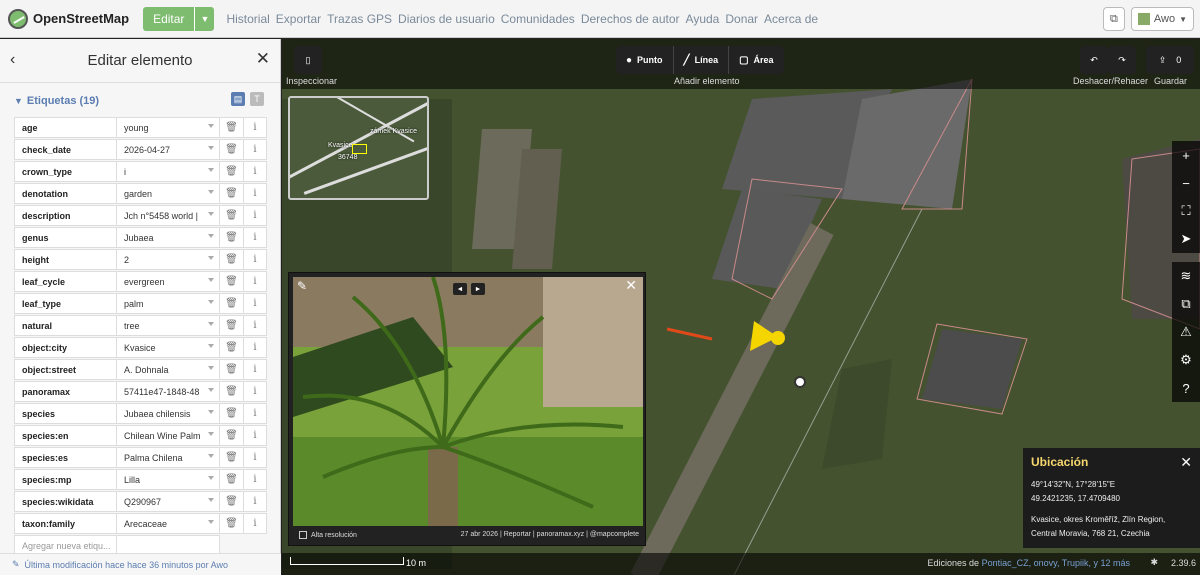  I want to click on nav-communities: Comunidades, so click(538, 19).